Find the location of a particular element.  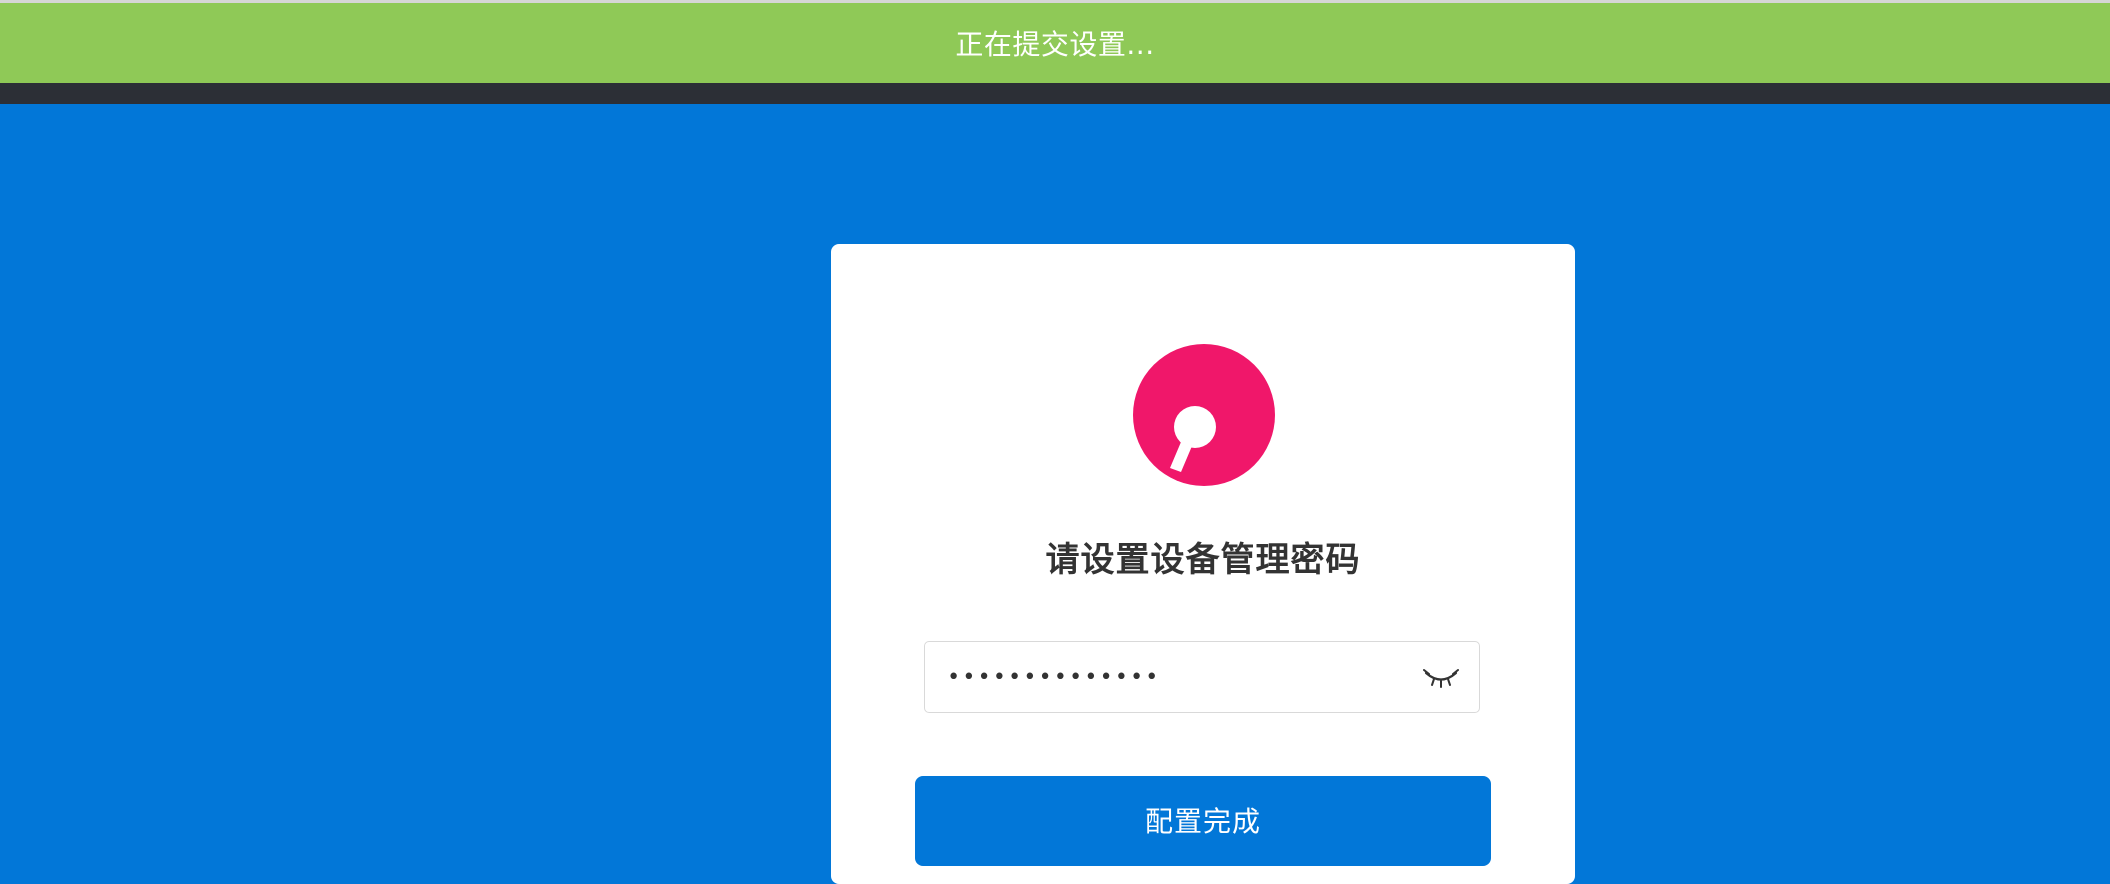

eye-closed-icon is located at coordinates (1441, 677).